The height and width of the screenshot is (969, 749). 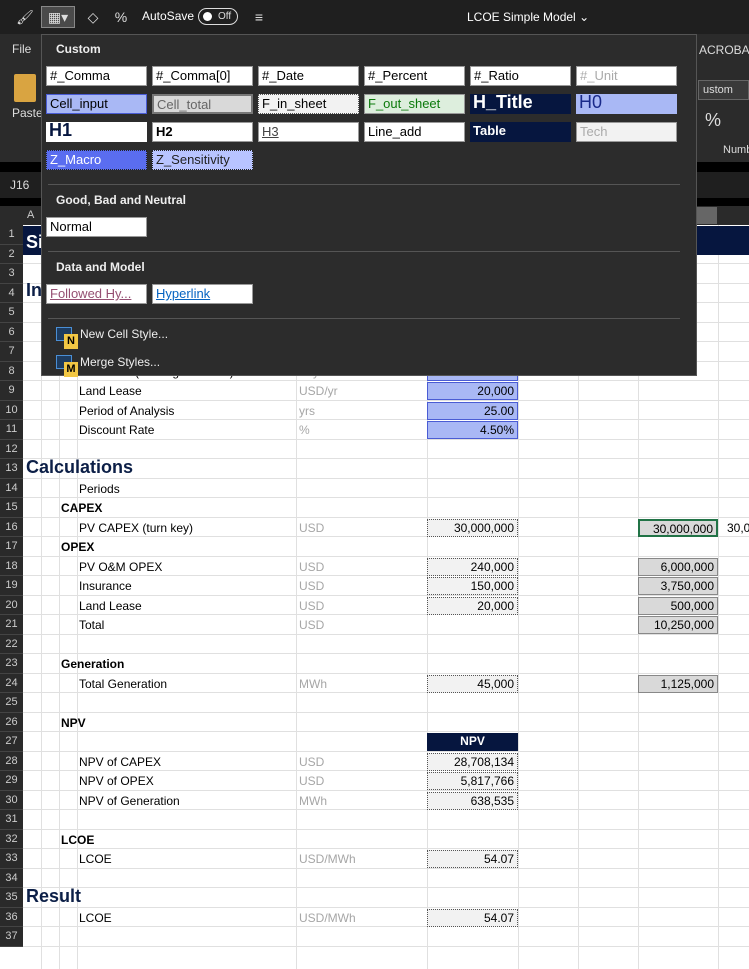 What do you see at coordinates (308, 104) in the screenshot?
I see `style-f-in-sheet: F_in_sheet` at bounding box center [308, 104].